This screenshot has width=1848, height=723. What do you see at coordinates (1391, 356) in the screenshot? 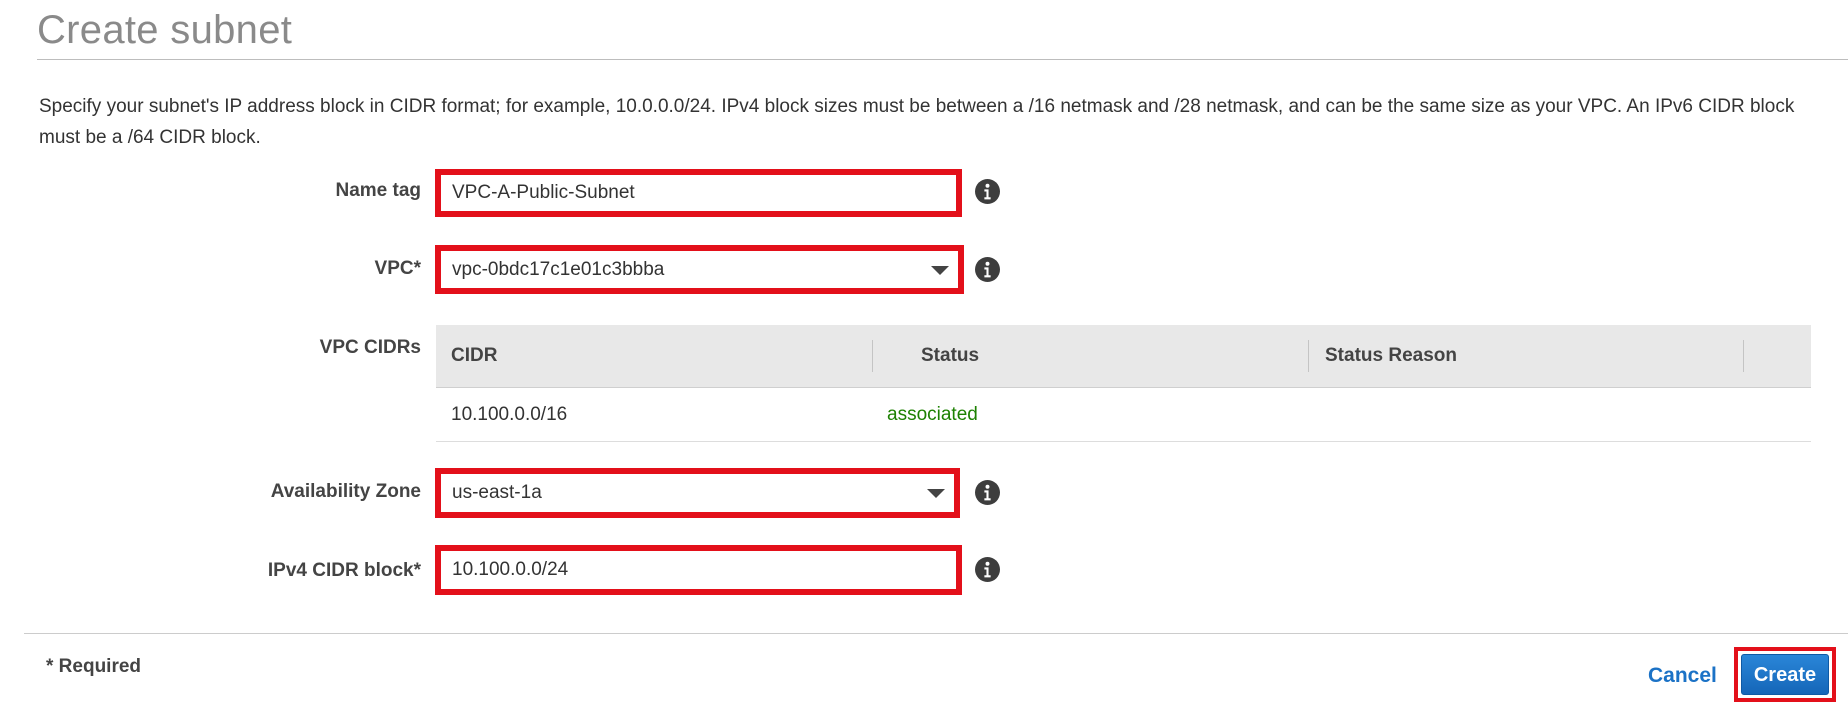
I see `column-header-status-reason: Status Reason` at bounding box center [1391, 356].